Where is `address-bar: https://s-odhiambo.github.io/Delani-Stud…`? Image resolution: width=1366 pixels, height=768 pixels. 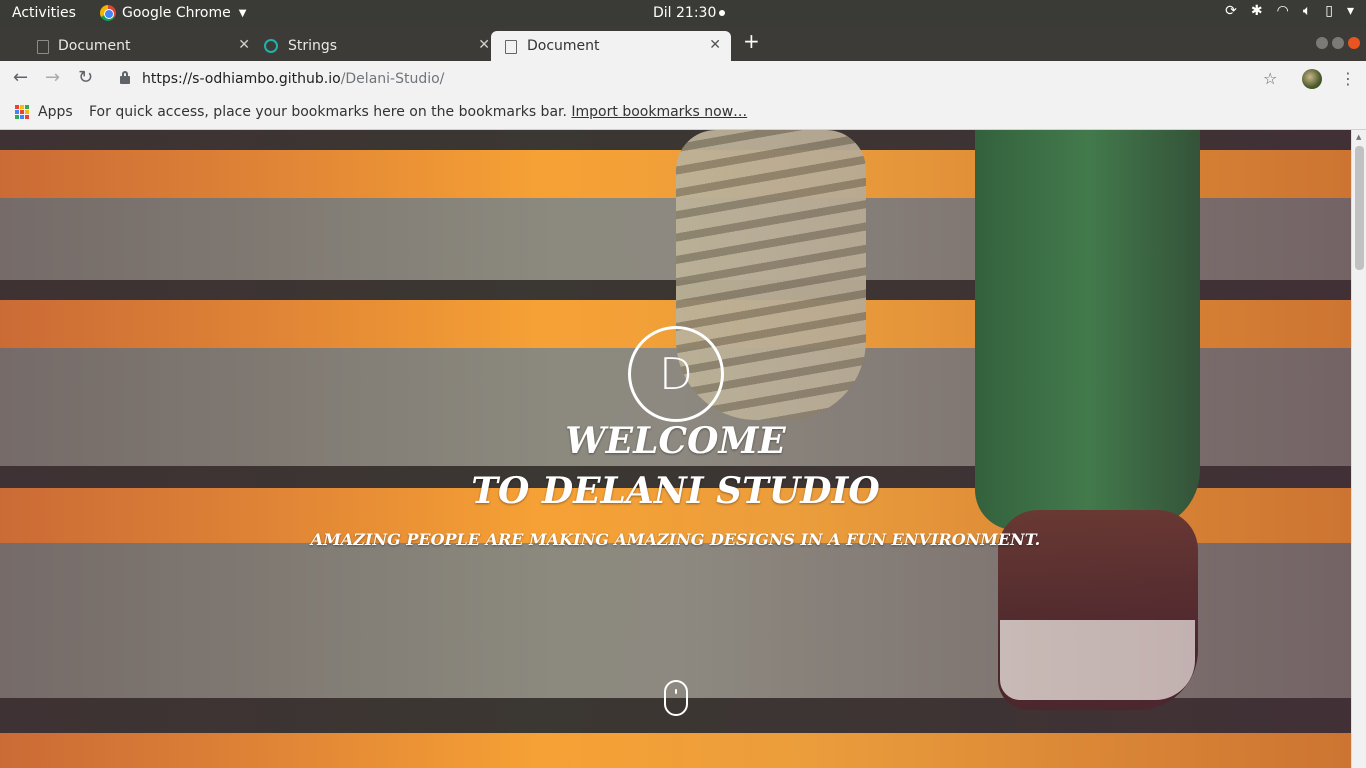
address-bar: https://s-odhiambo.github.io/Delani-Stud… is located at coordinates (293, 79).